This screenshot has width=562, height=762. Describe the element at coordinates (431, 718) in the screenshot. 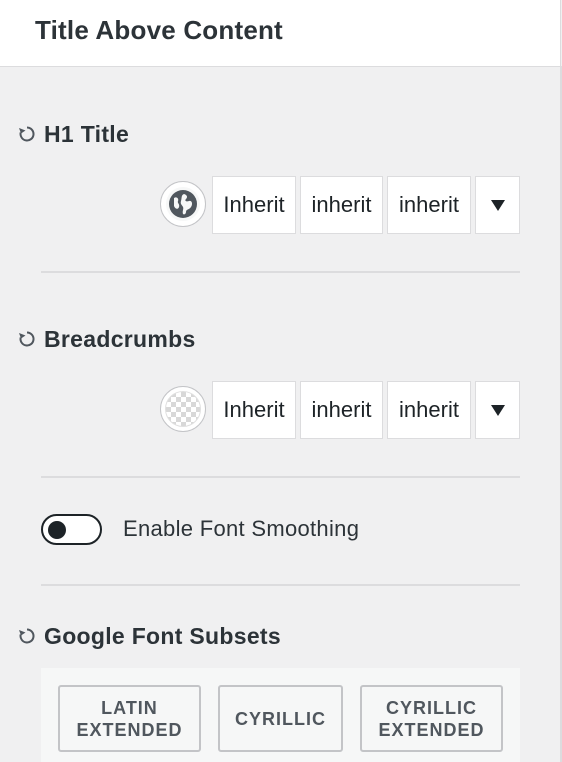

I see `subset-cyrillic-extended-button: CYRILLIC EXTENDED` at that location.